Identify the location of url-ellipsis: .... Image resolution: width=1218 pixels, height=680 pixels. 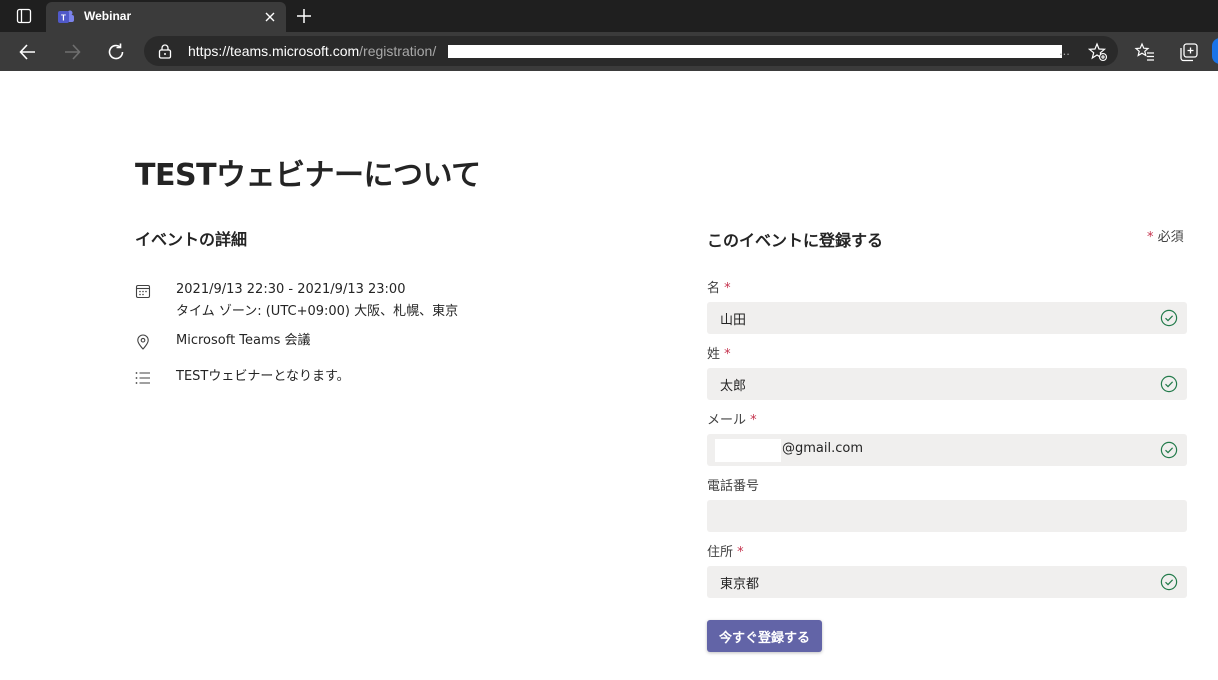
(1064, 50).